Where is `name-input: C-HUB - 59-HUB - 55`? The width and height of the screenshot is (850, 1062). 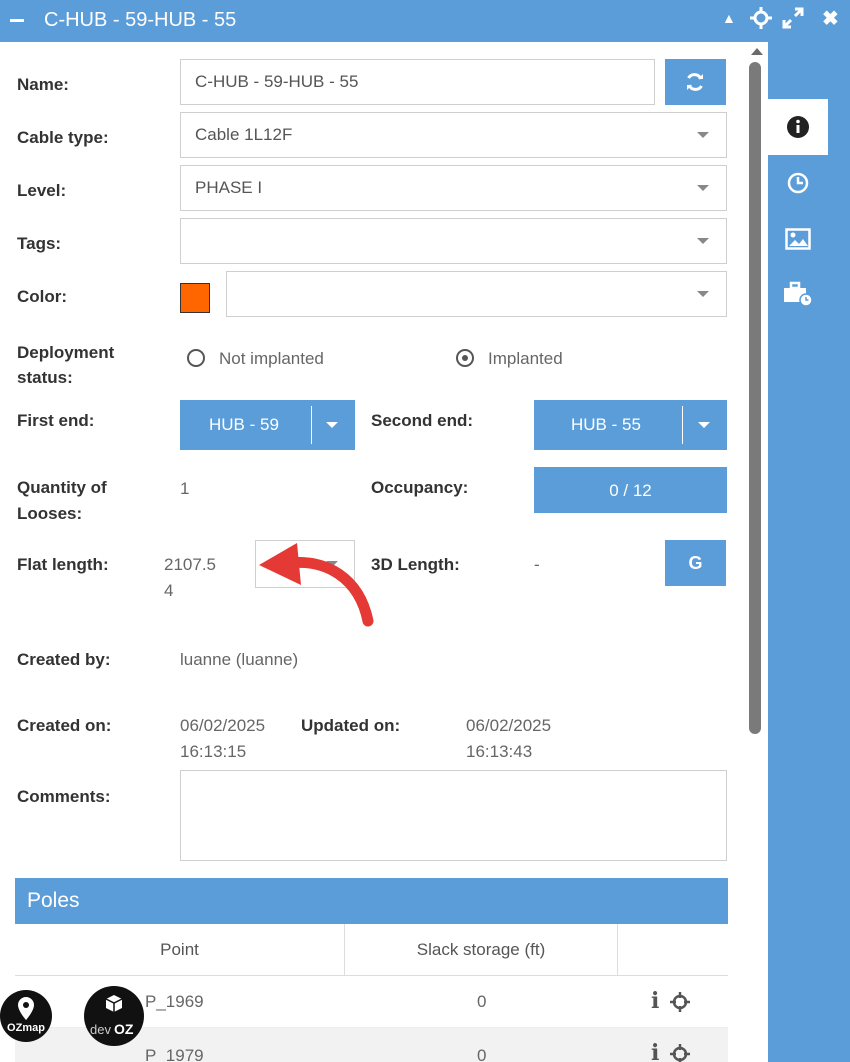 name-input: C-HUB - 59-HUB - 55 is located at coordinates (417, 82).